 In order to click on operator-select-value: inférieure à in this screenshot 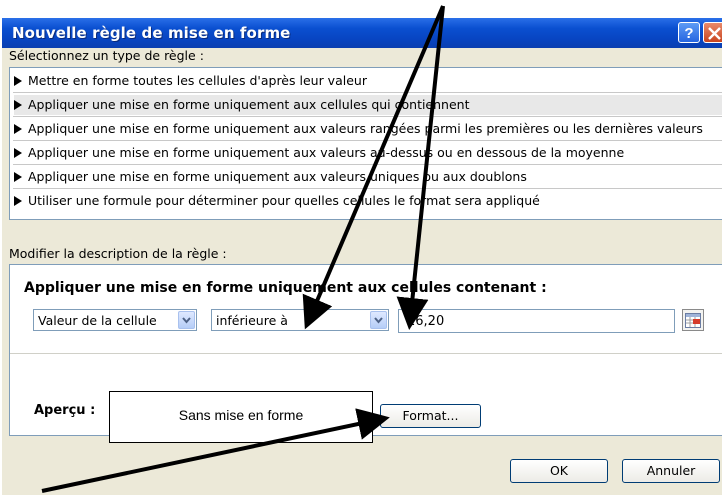, I will do `click(252, 320)`.